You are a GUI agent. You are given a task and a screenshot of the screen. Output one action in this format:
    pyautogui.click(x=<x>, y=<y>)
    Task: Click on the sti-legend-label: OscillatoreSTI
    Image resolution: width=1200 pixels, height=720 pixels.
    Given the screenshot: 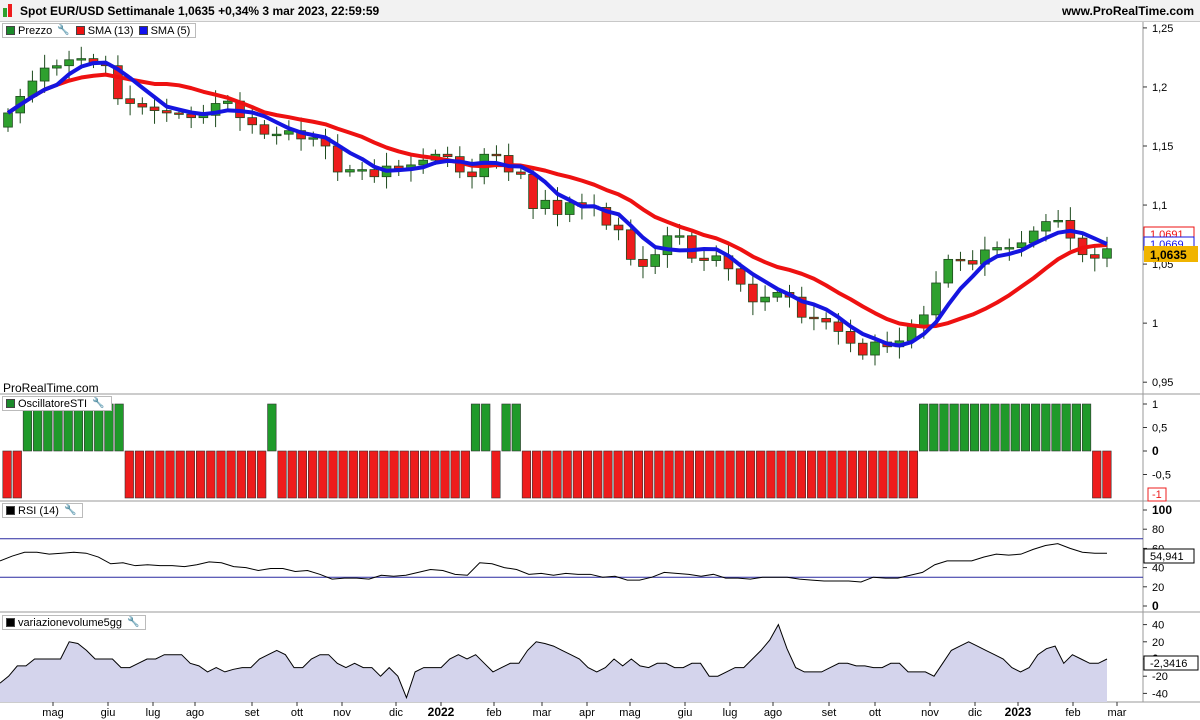 What is the action you would take?
    pyautogui.click(x=53, y=403)
    